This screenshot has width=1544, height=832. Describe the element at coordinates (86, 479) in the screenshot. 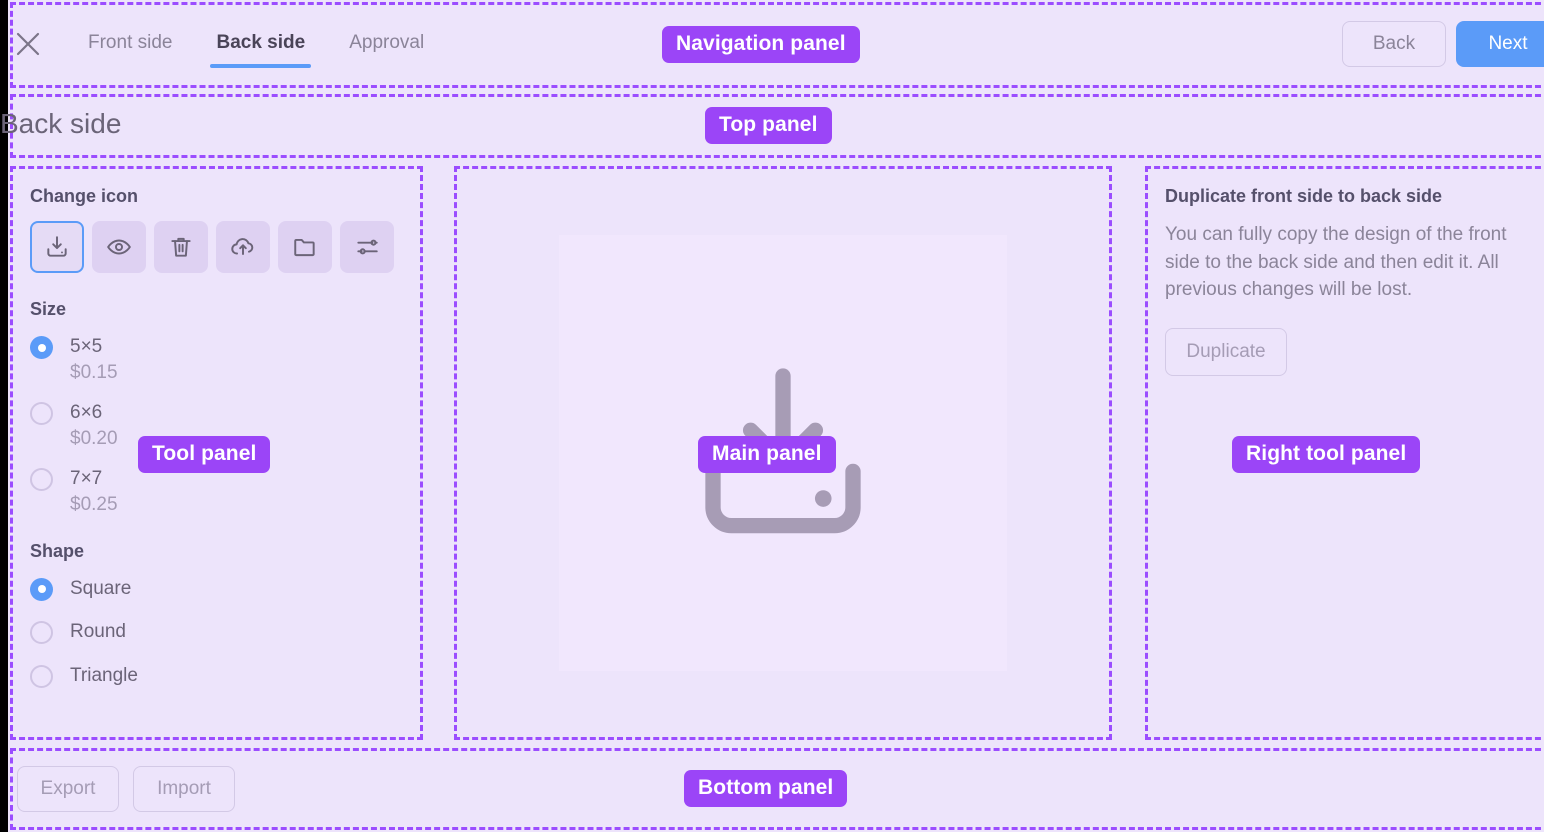

I see `size-option-label: 7×7` at that location.